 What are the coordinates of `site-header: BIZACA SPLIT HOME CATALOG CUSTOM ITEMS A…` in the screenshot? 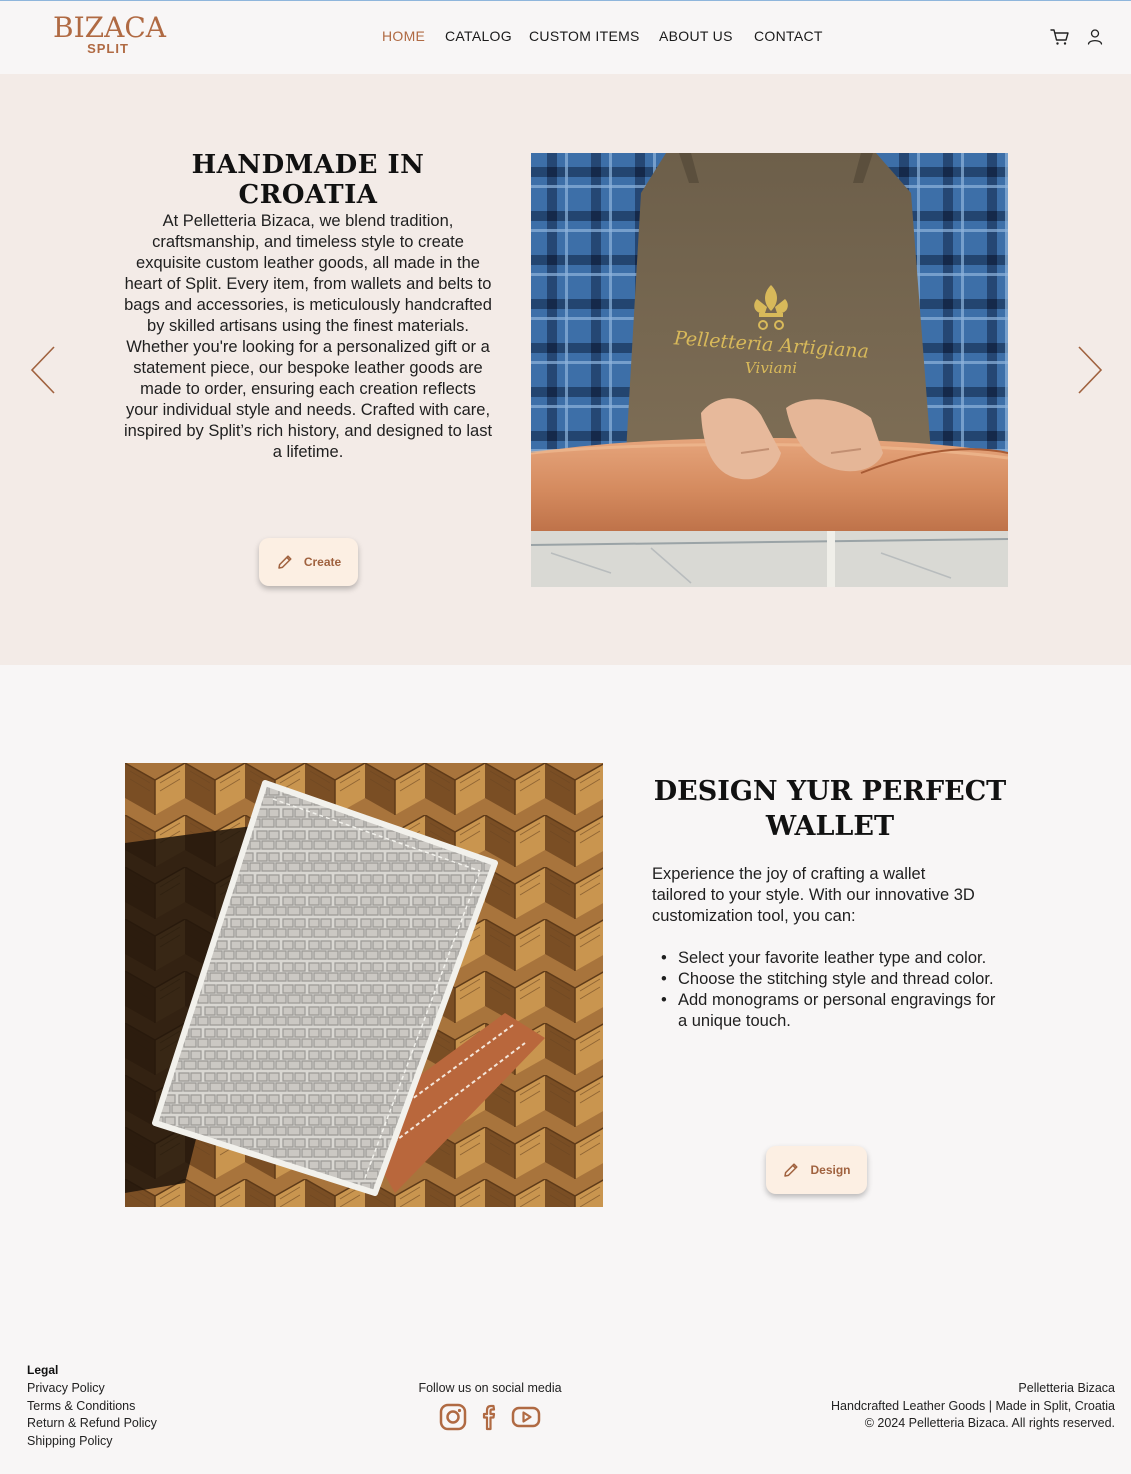 It's located at (565, 37).